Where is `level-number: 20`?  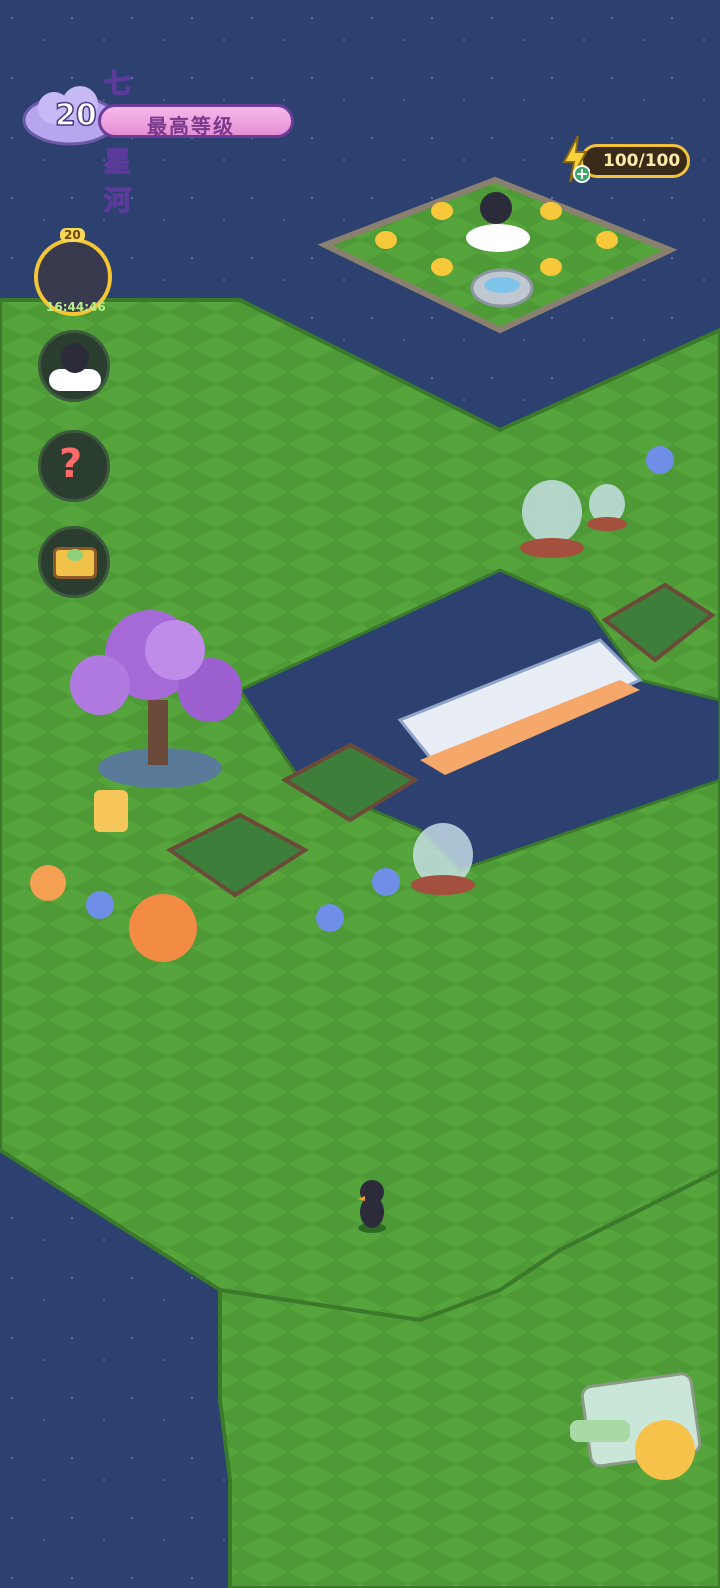
level-number: 20 is located at coordinates (75, 115).